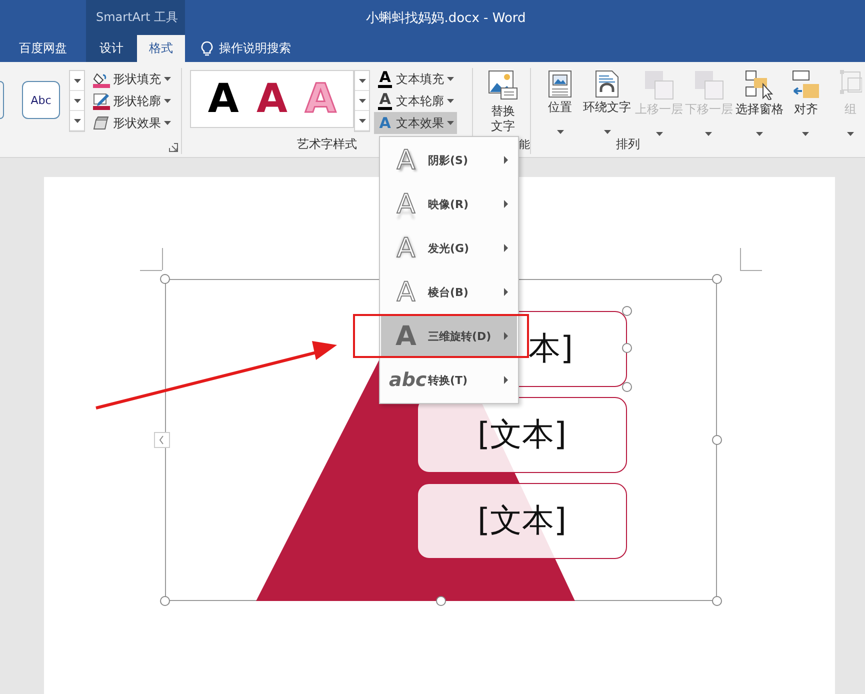 The width and height of the screenshot is (865, 694). What do you see at coordinates (659, 85) in the screenshot?
I see `bring-forward-icon` at bounding box center [659, 85].